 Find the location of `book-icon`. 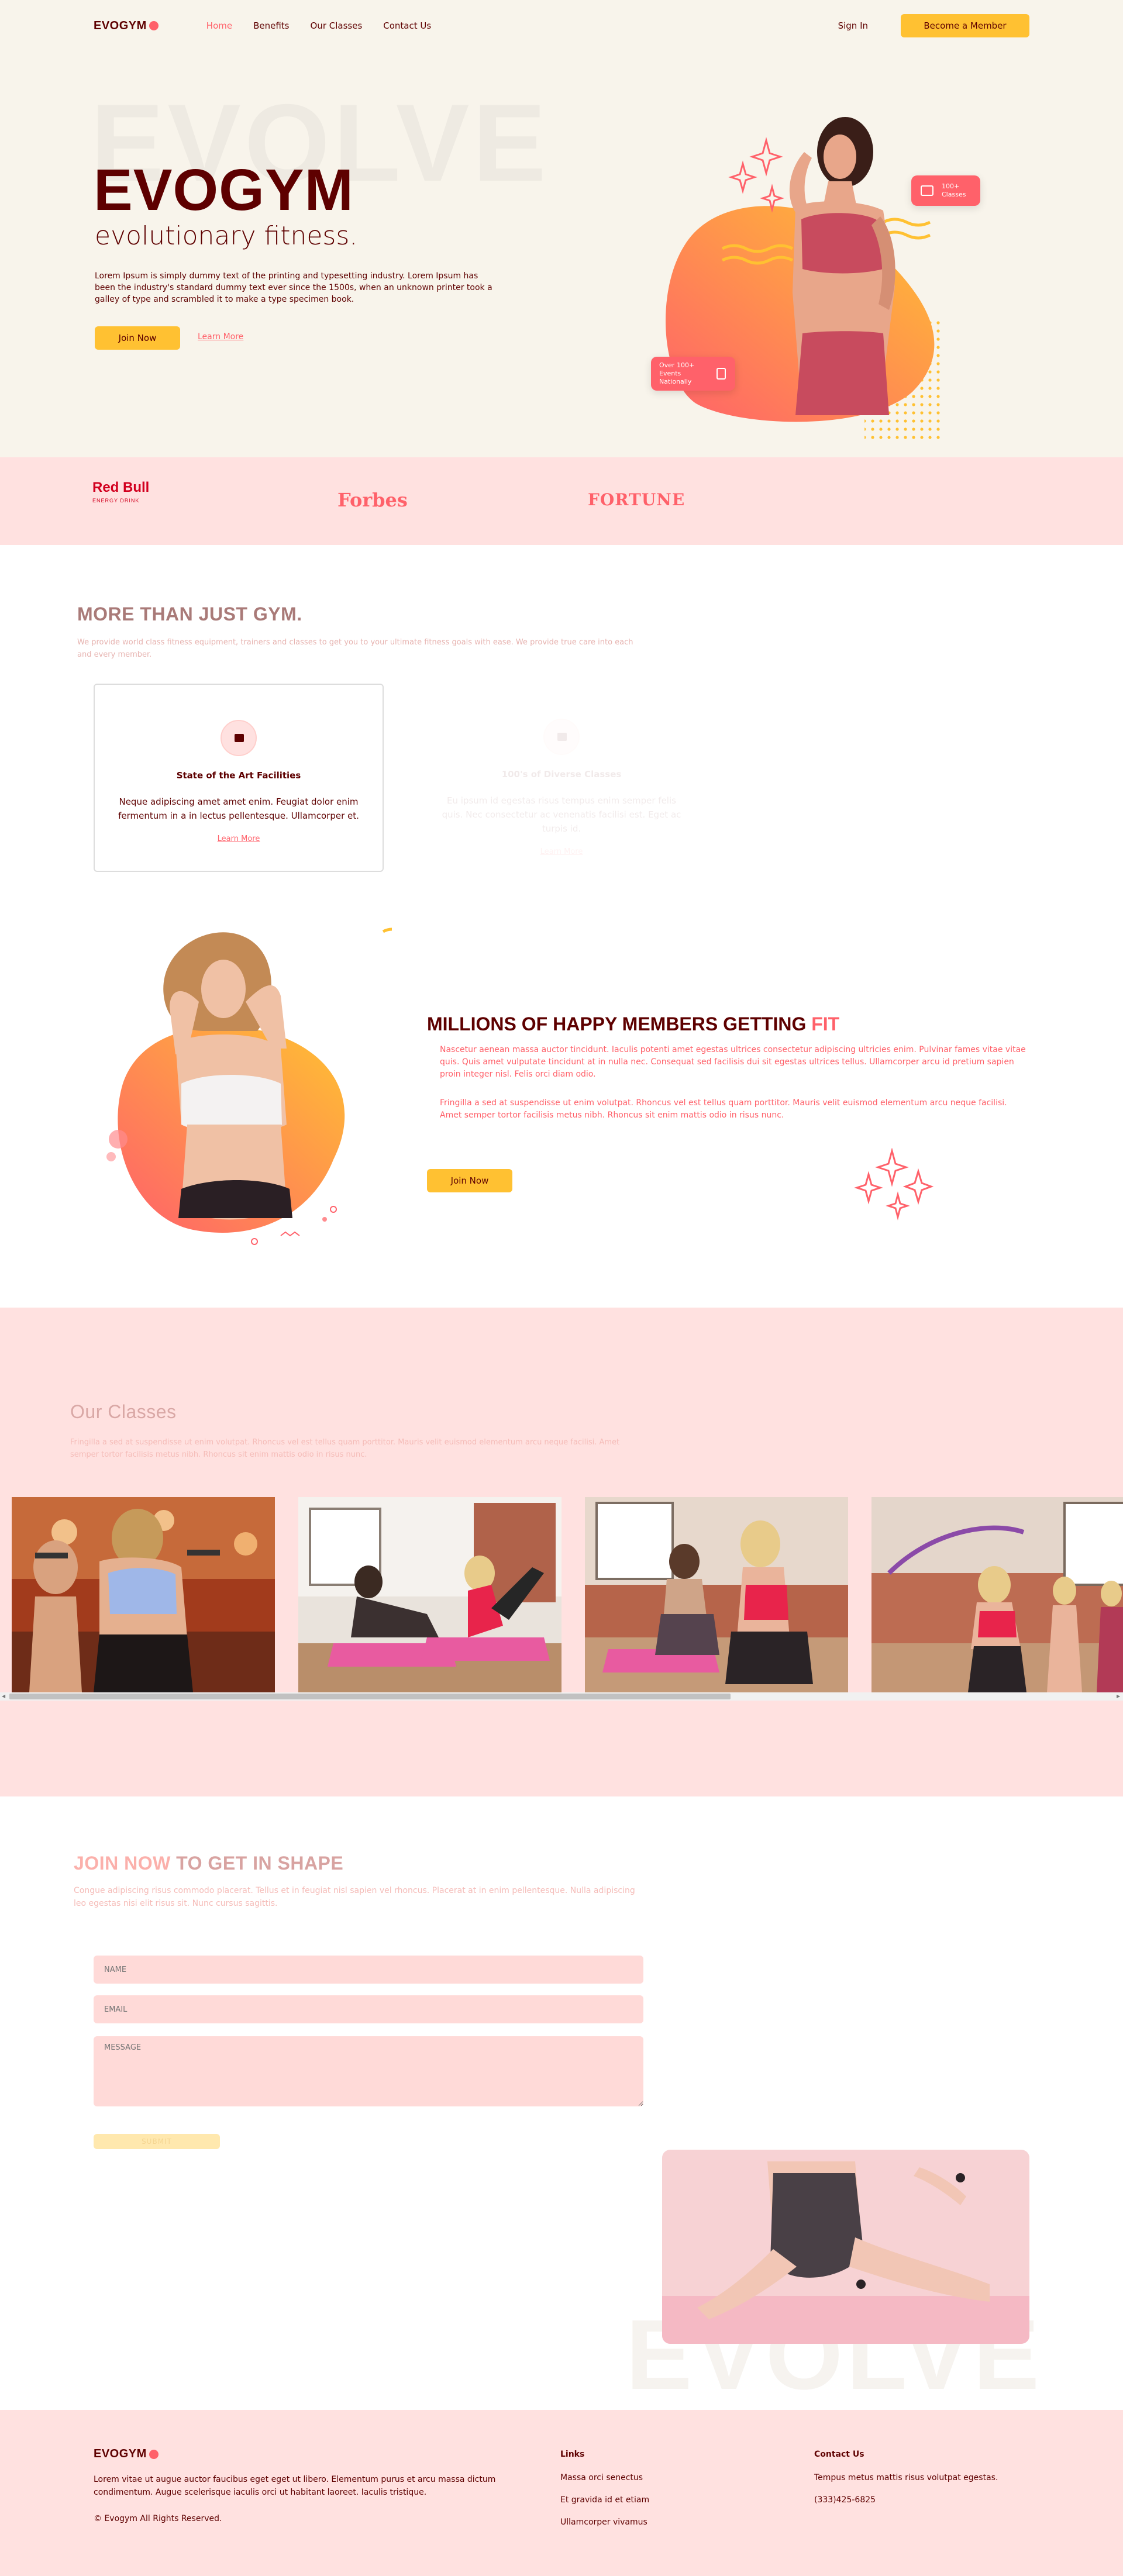

book-icon is located at coordinates (927, 191).